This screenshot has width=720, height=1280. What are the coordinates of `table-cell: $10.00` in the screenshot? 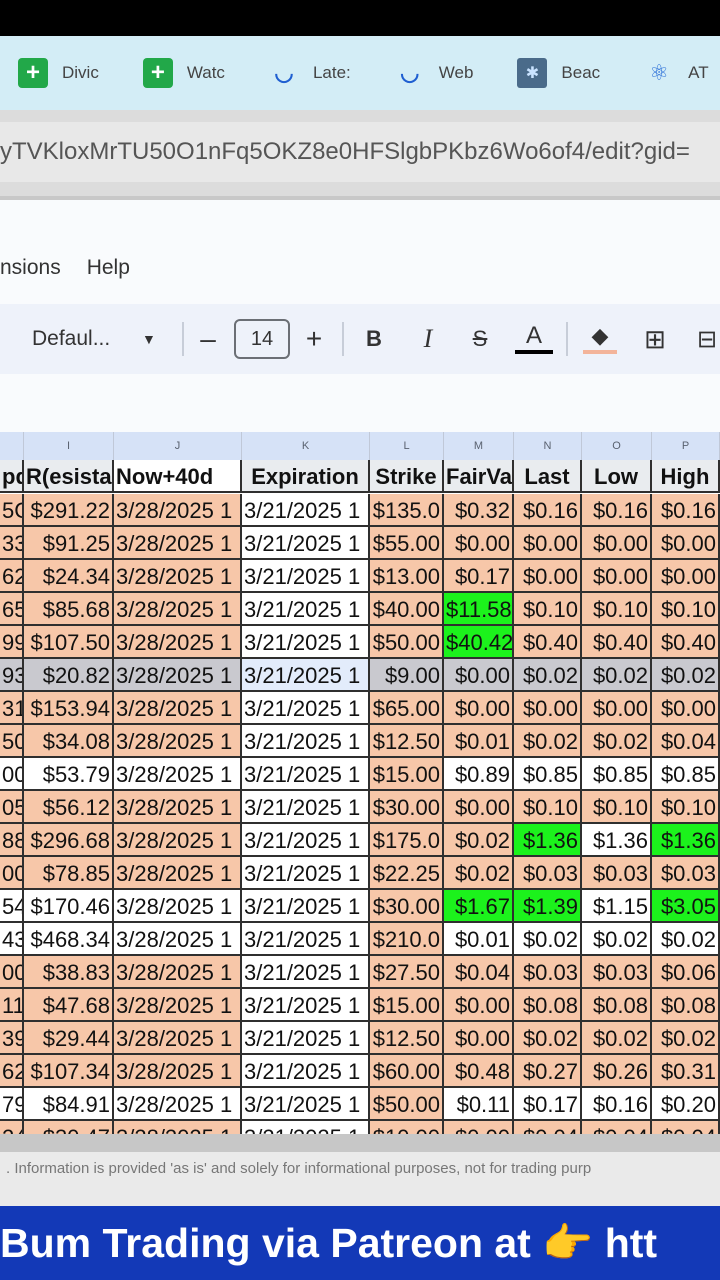 It's located at (407, 1127).